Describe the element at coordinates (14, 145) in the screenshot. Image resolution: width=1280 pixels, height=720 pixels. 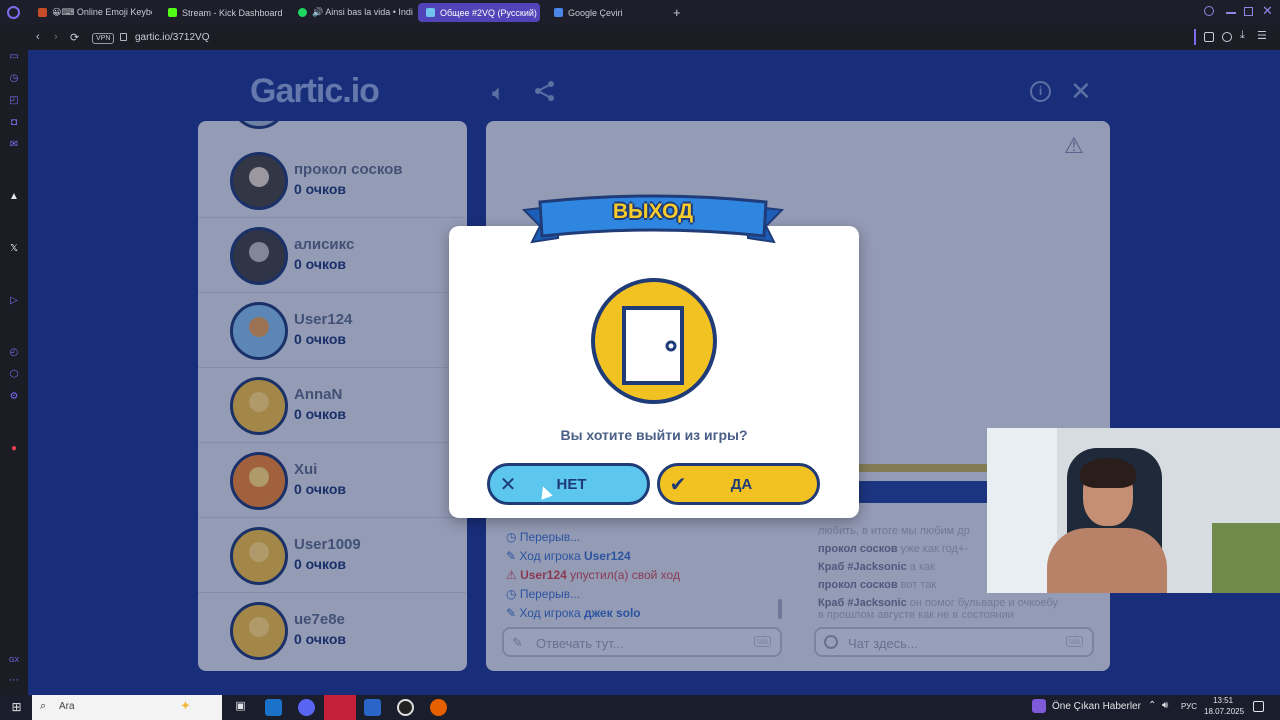
I see `mail-icon: ✉` at that location.